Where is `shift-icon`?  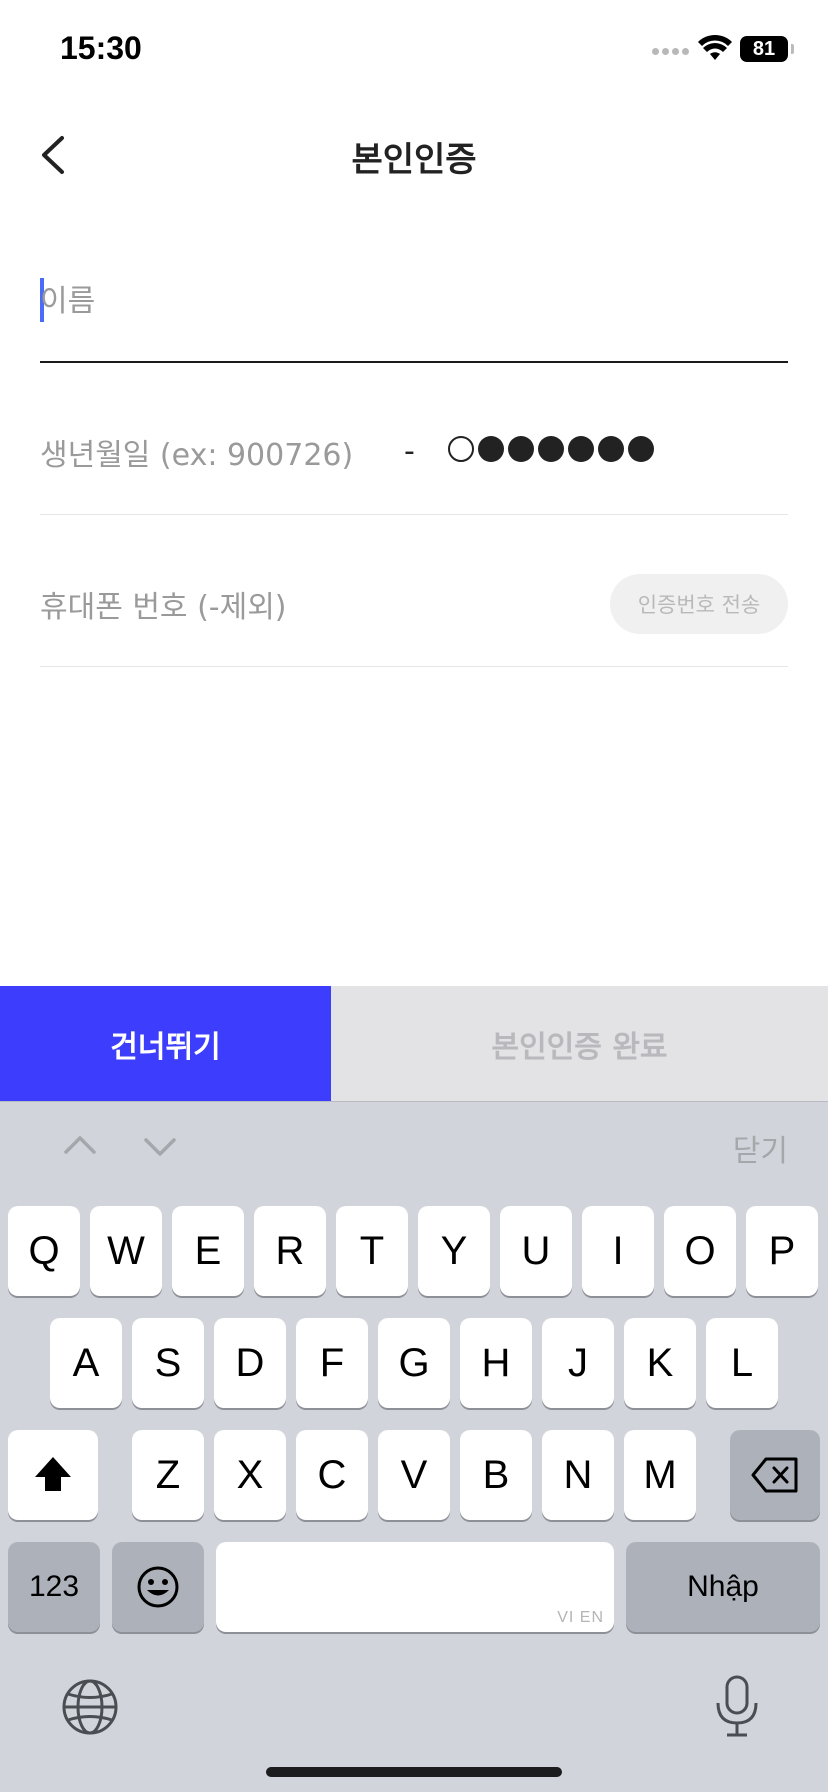
shift-icon is located at coordinates (53, 1474).